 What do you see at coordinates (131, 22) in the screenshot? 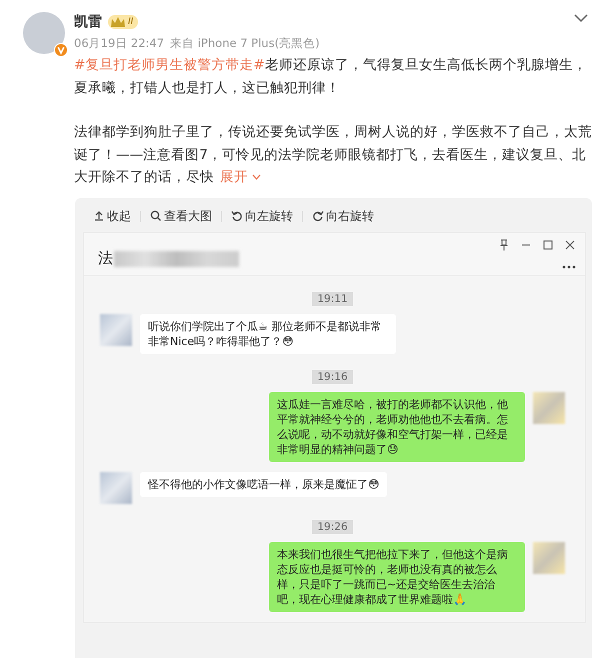
I see `level-number: II` at bounding box center [131, 22].